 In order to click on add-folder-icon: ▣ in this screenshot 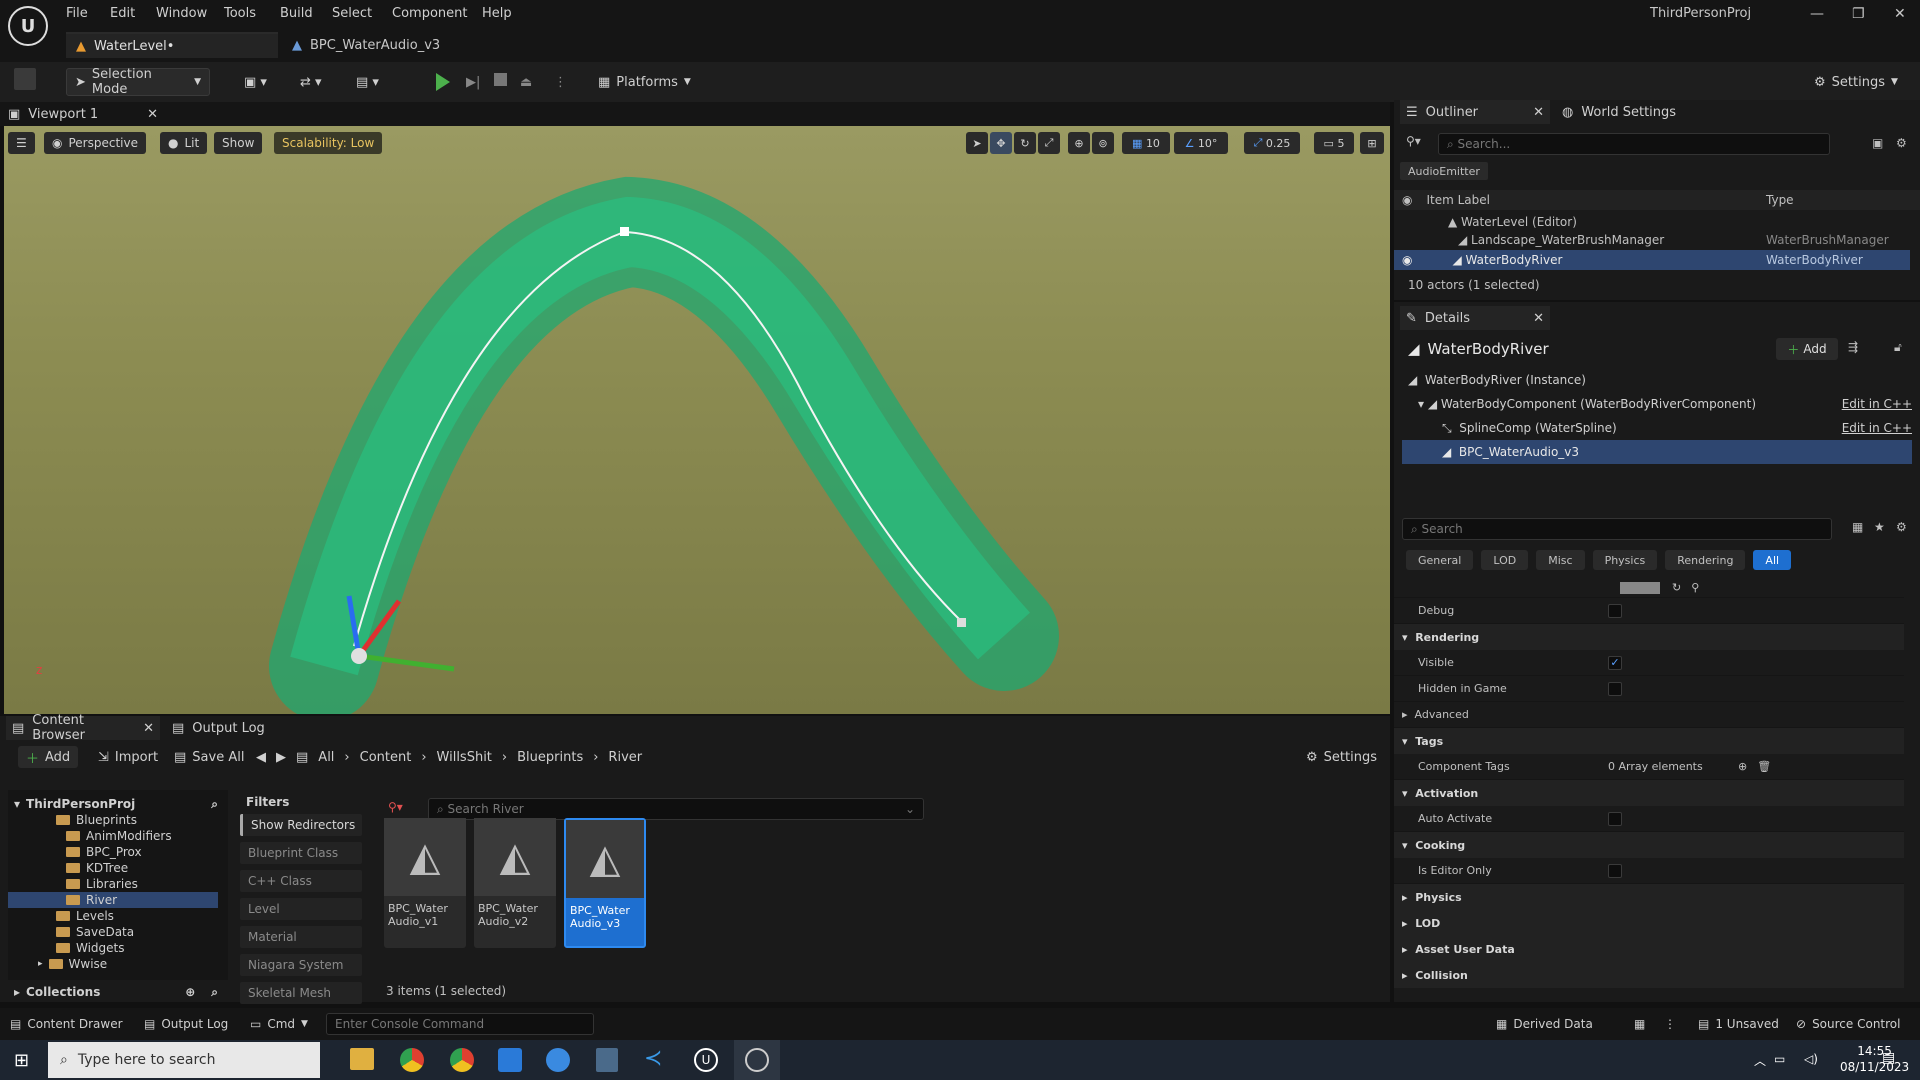, I will do `click(1877, 143)`.